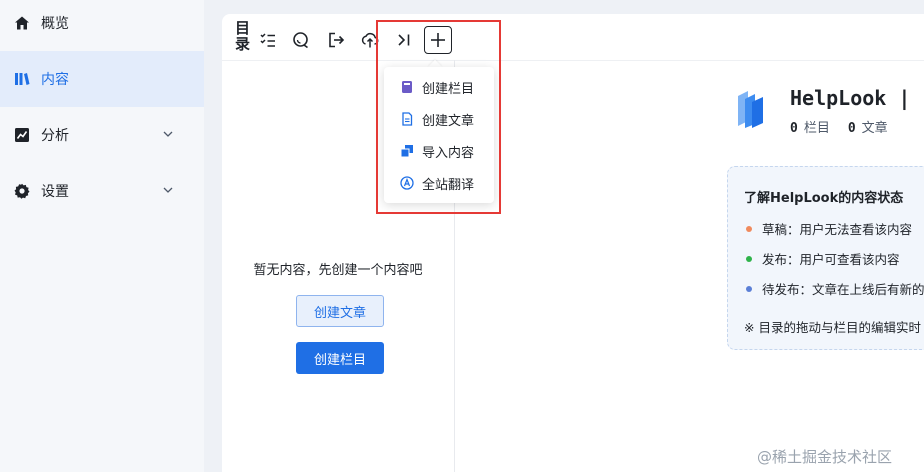 The height and width of the screenshot is (472, 924). I want to click on gear-icon, so click(22, 191).